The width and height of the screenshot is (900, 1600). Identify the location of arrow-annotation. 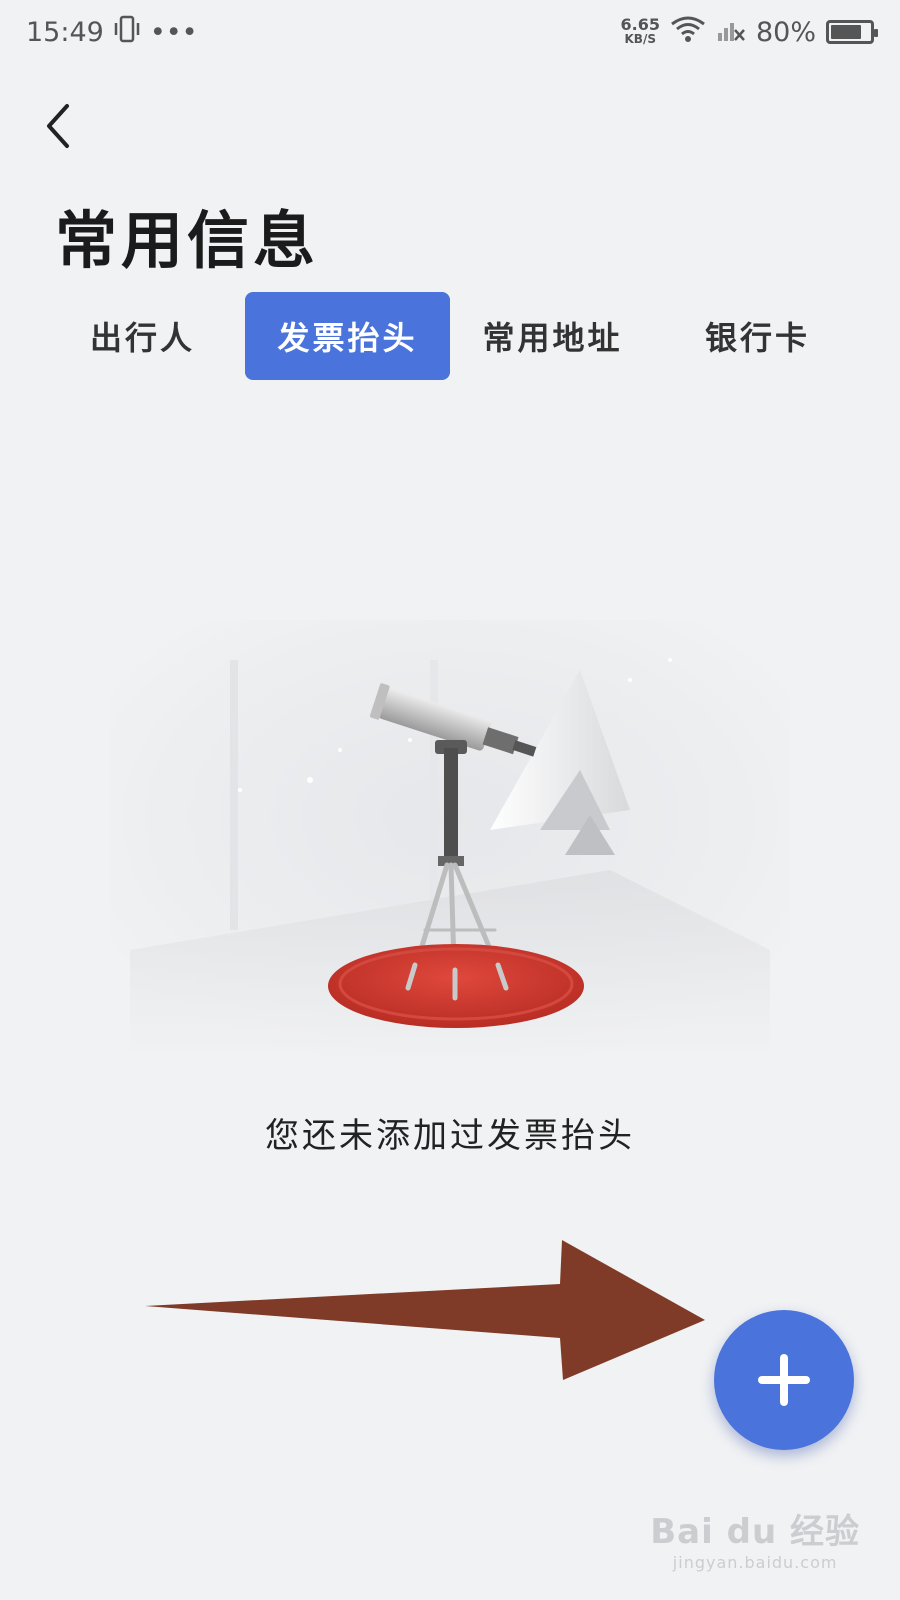
(425, 1310).